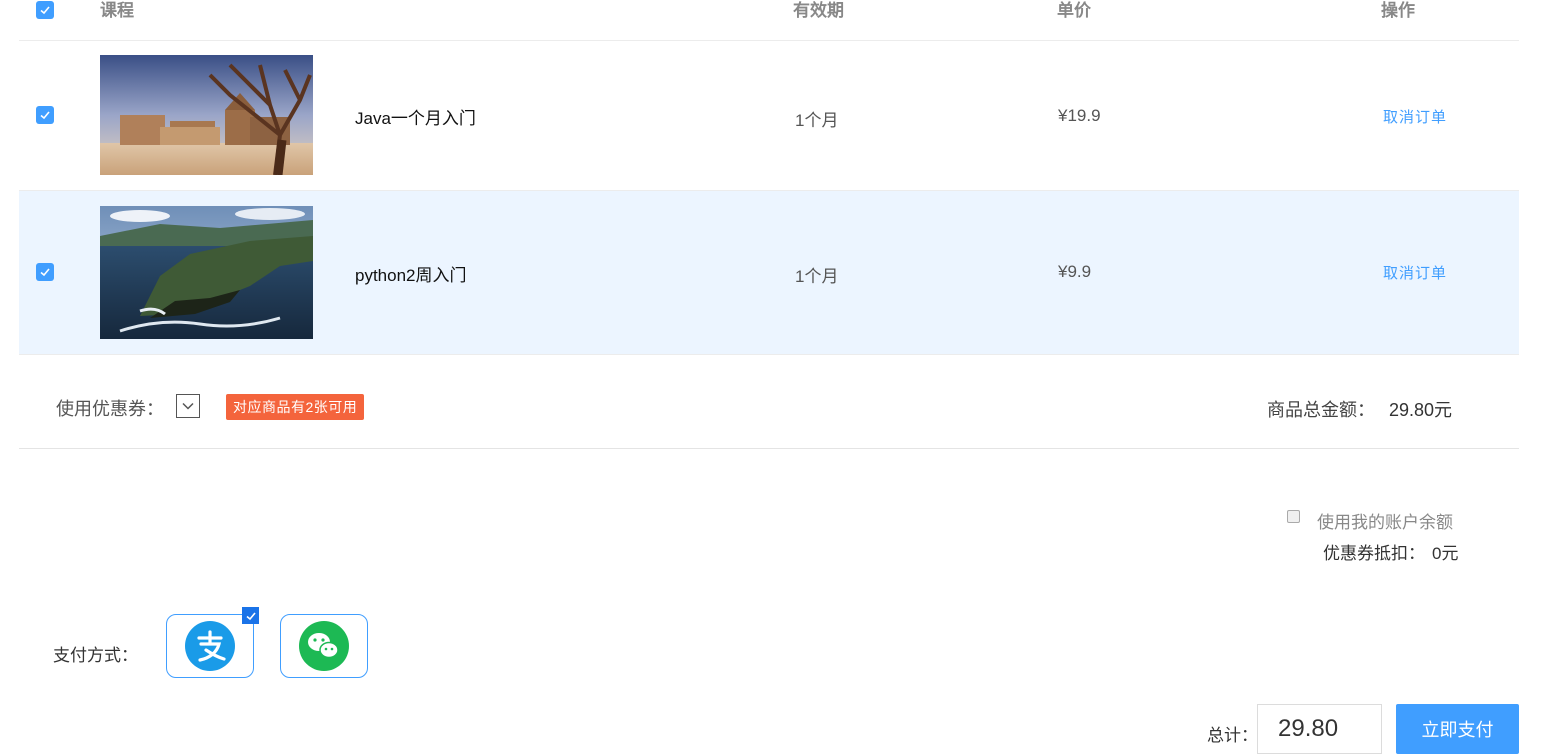 Image resolution: width=1547 pixels, height=754 pixels. I want to click on use-balance-checkbox, so click(1293, 516).